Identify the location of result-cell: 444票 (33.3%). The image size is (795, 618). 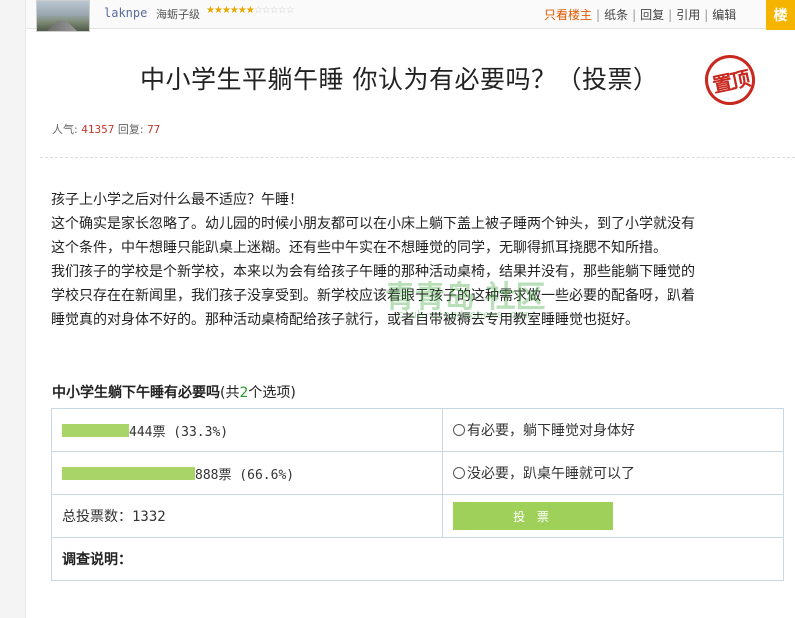
(247, 430).